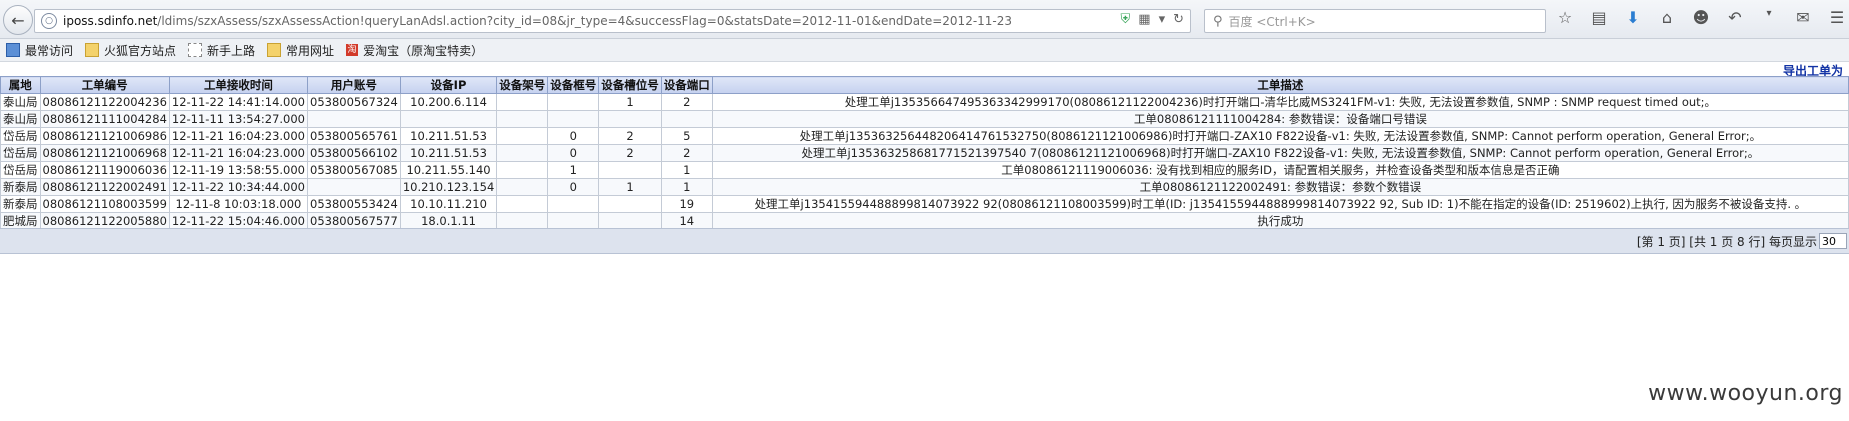 Image resolution: width=1849 pixels, height=421 pixels. Describe the element at coordinates (1701, 17) in the screenshot. I see `smile-icon: ☻` at that location.